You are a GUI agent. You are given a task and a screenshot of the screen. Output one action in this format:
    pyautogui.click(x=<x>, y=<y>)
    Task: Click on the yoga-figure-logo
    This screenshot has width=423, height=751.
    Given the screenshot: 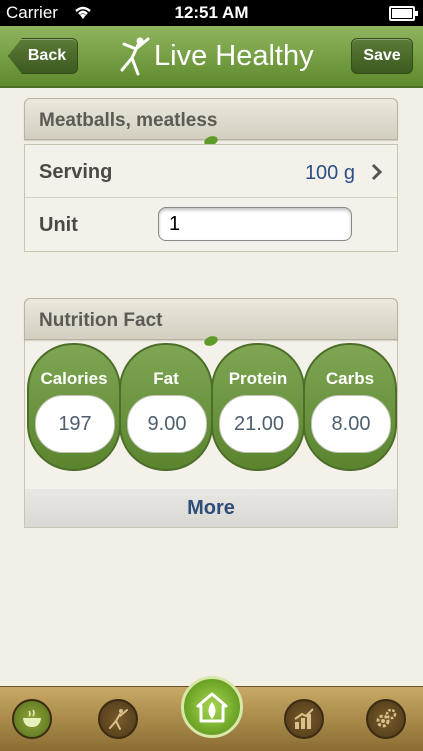 What is the action you would take?
    pyautogui.click(x=135, y=56)
    